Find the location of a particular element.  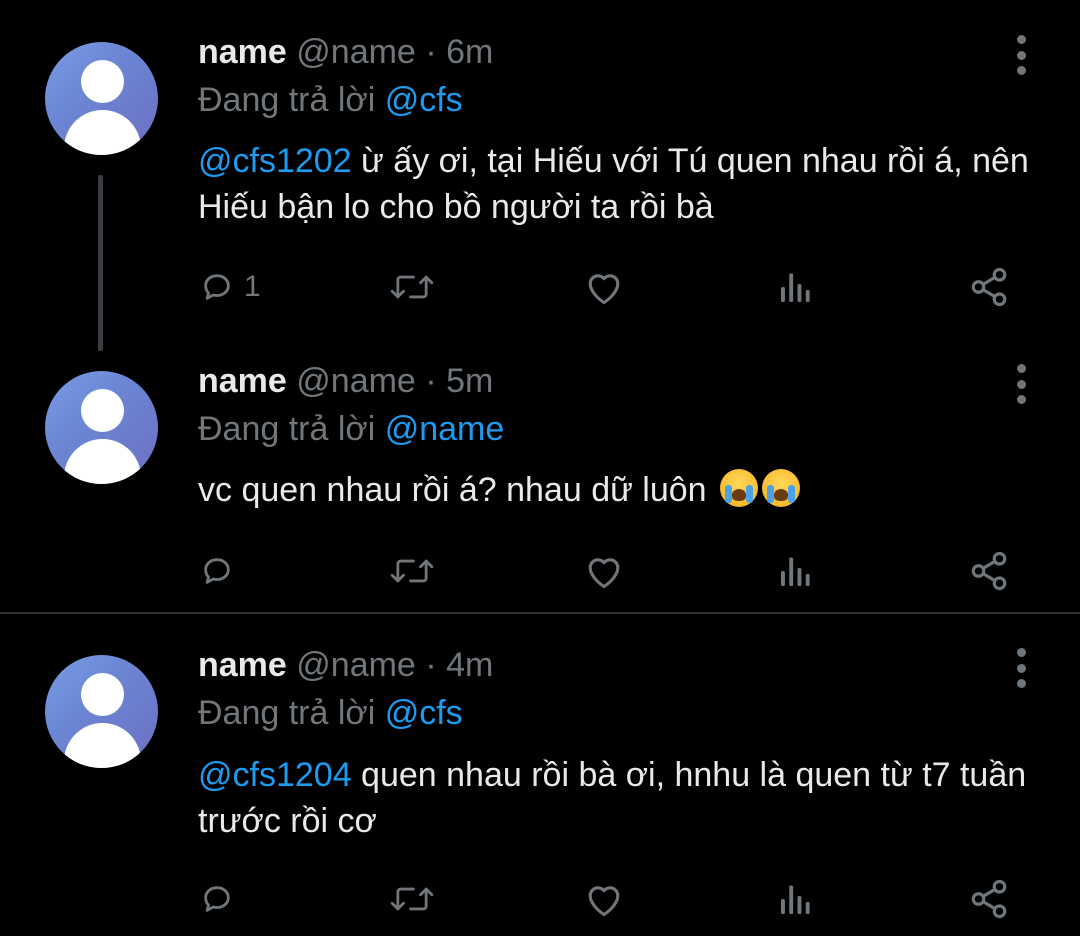

avatar-body-shape is located at coordinates (102, 745).